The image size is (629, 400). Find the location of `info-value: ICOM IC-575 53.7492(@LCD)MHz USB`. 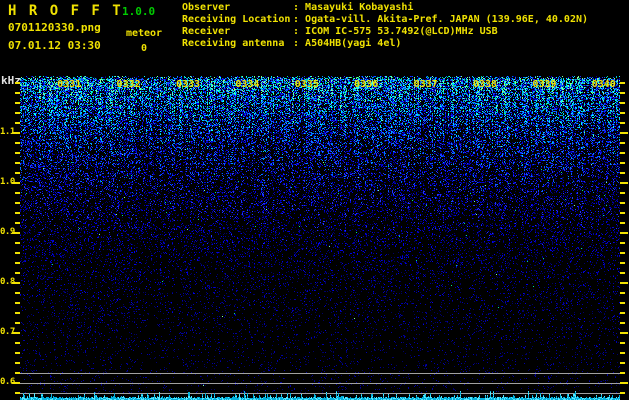

info-value: ICOM IC-575 53.7492(@LCD)MHz USB is located at coordinates (401, 31).